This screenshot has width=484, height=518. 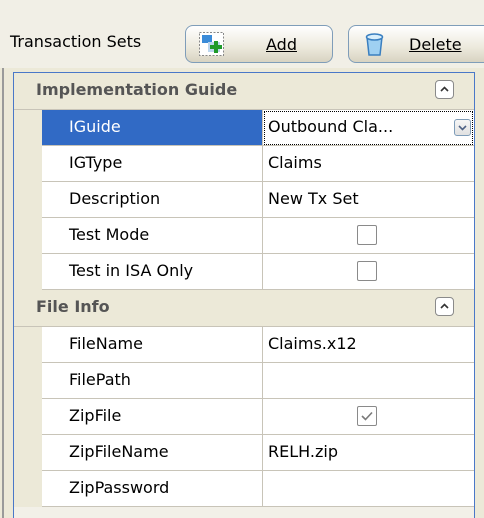 I want to click on property-value: New Tx Set, so click(x=313, y=198).